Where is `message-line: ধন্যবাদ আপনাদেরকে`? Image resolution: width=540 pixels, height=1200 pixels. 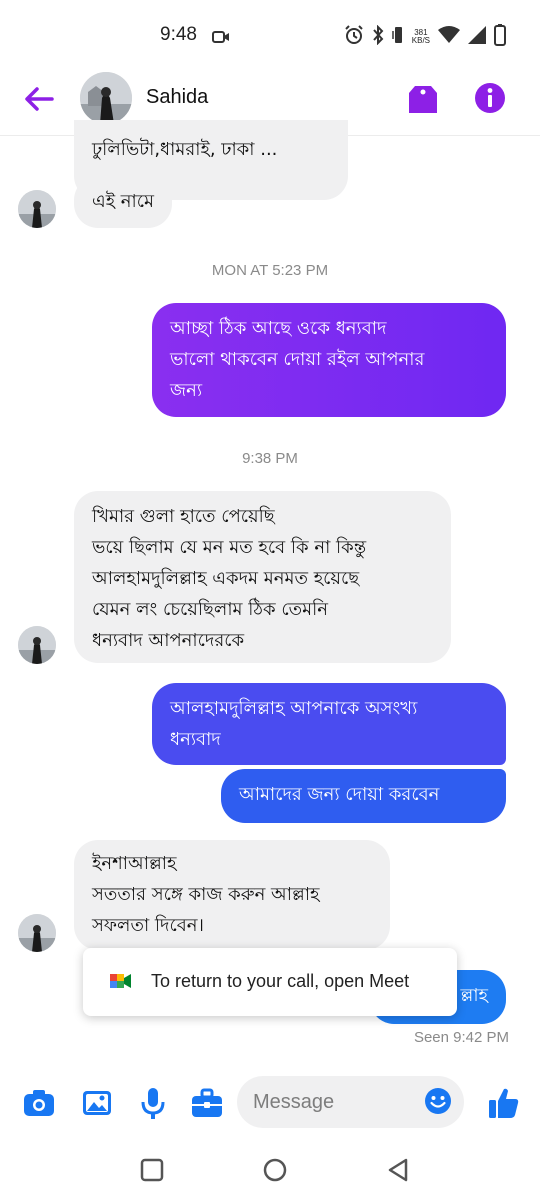 message-line: ধন্যবাদ আপনাদেরকে is located at coordinates (168, 640).